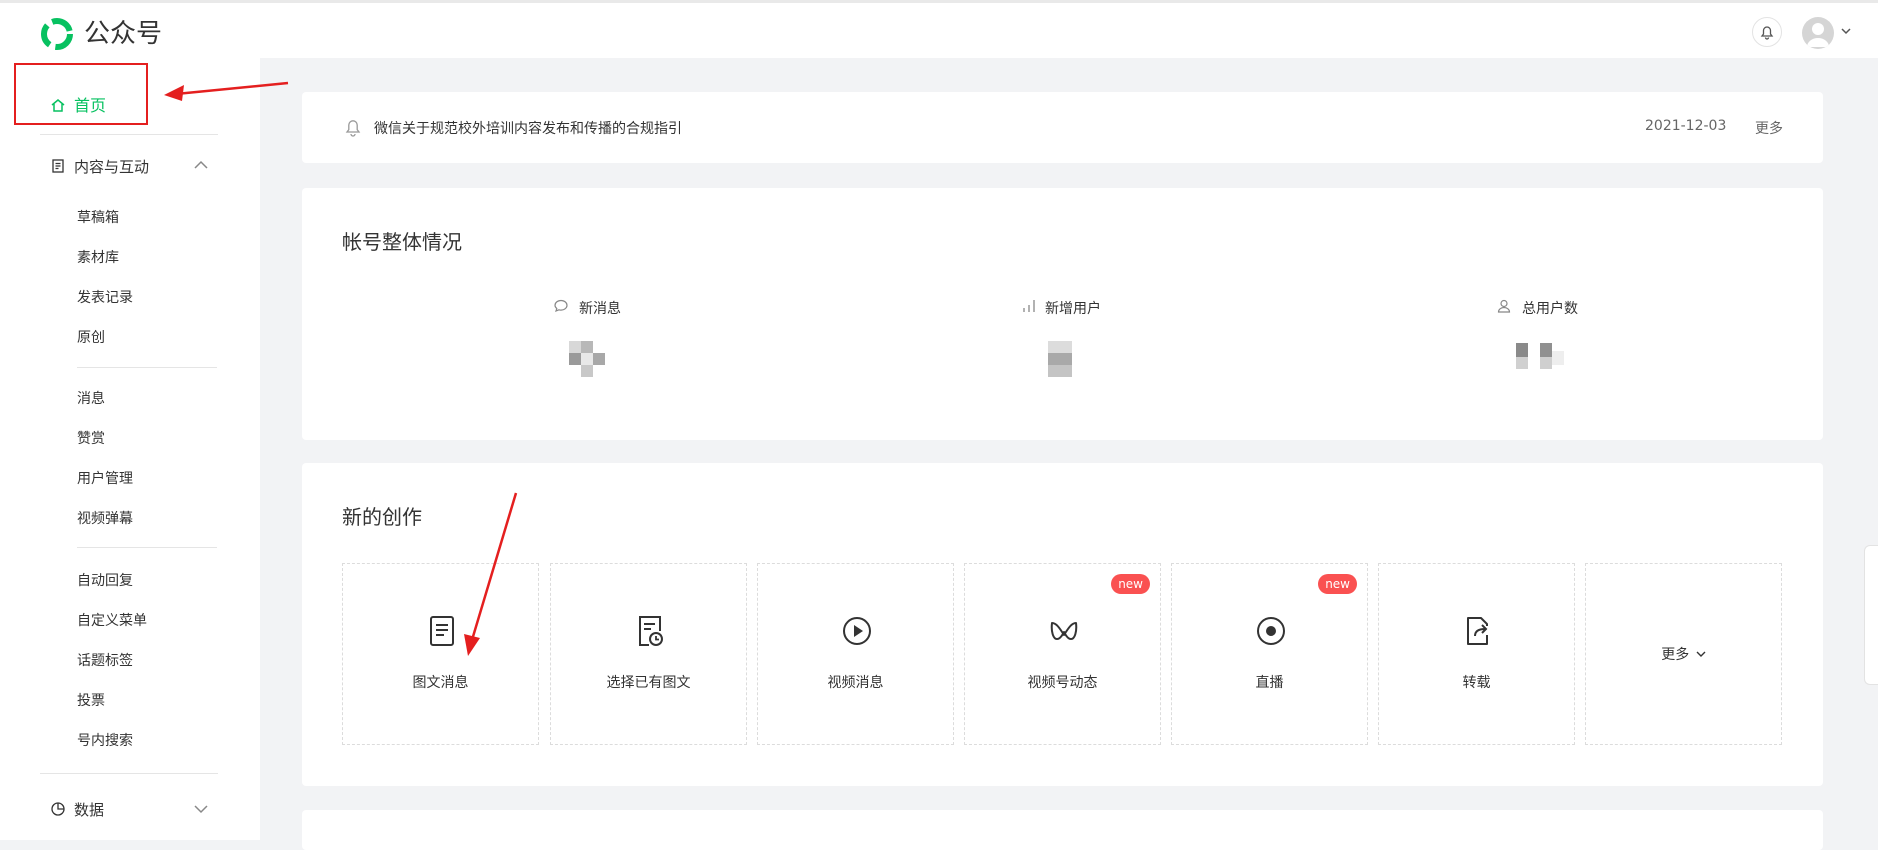  I want to click on stat-label-new-users: 新增用户, so click(1073, 309).